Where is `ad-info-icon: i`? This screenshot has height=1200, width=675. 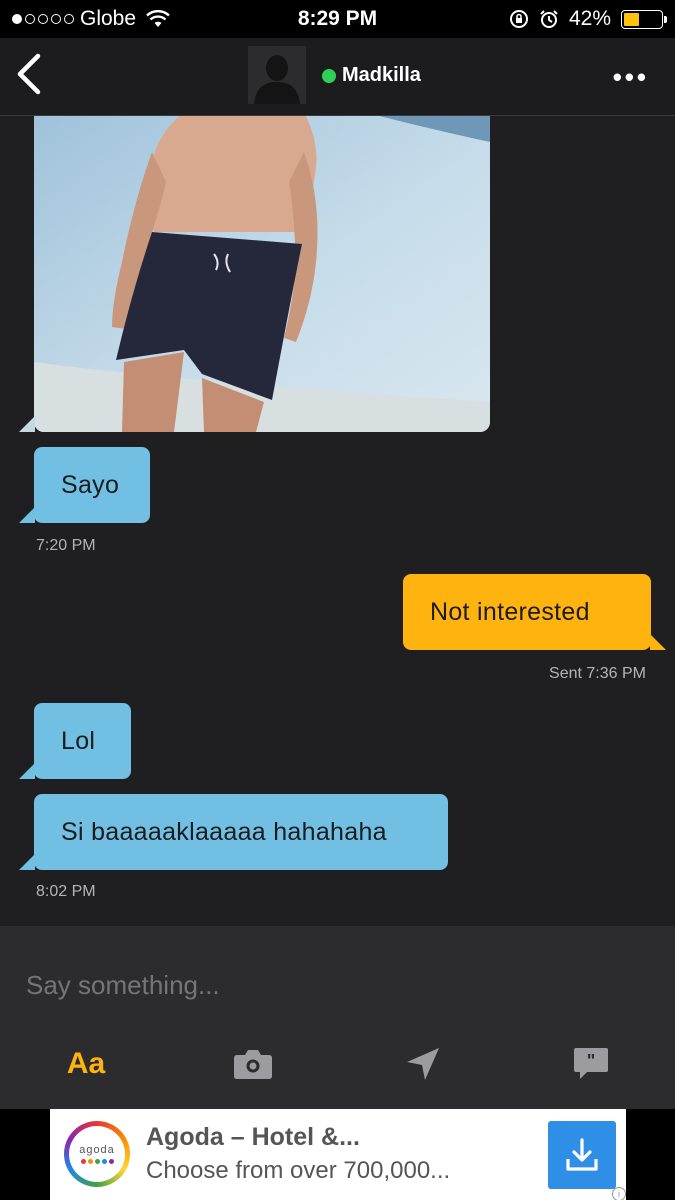
ad-info-icon: i is located at coordinates (619, 1193).